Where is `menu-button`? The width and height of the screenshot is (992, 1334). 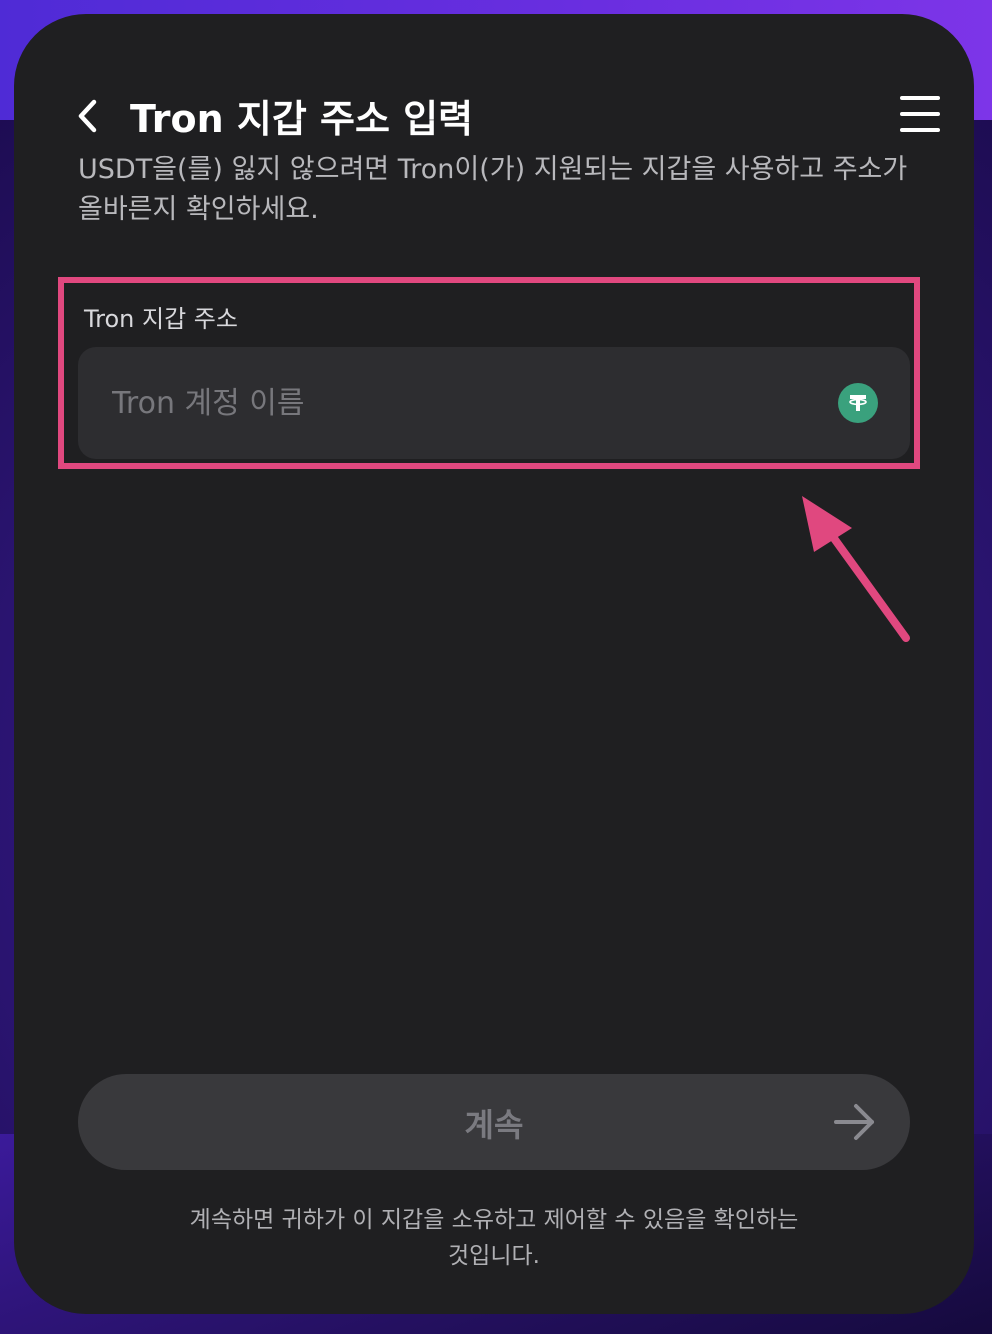 menu-button is located at coordinates (922, 114).